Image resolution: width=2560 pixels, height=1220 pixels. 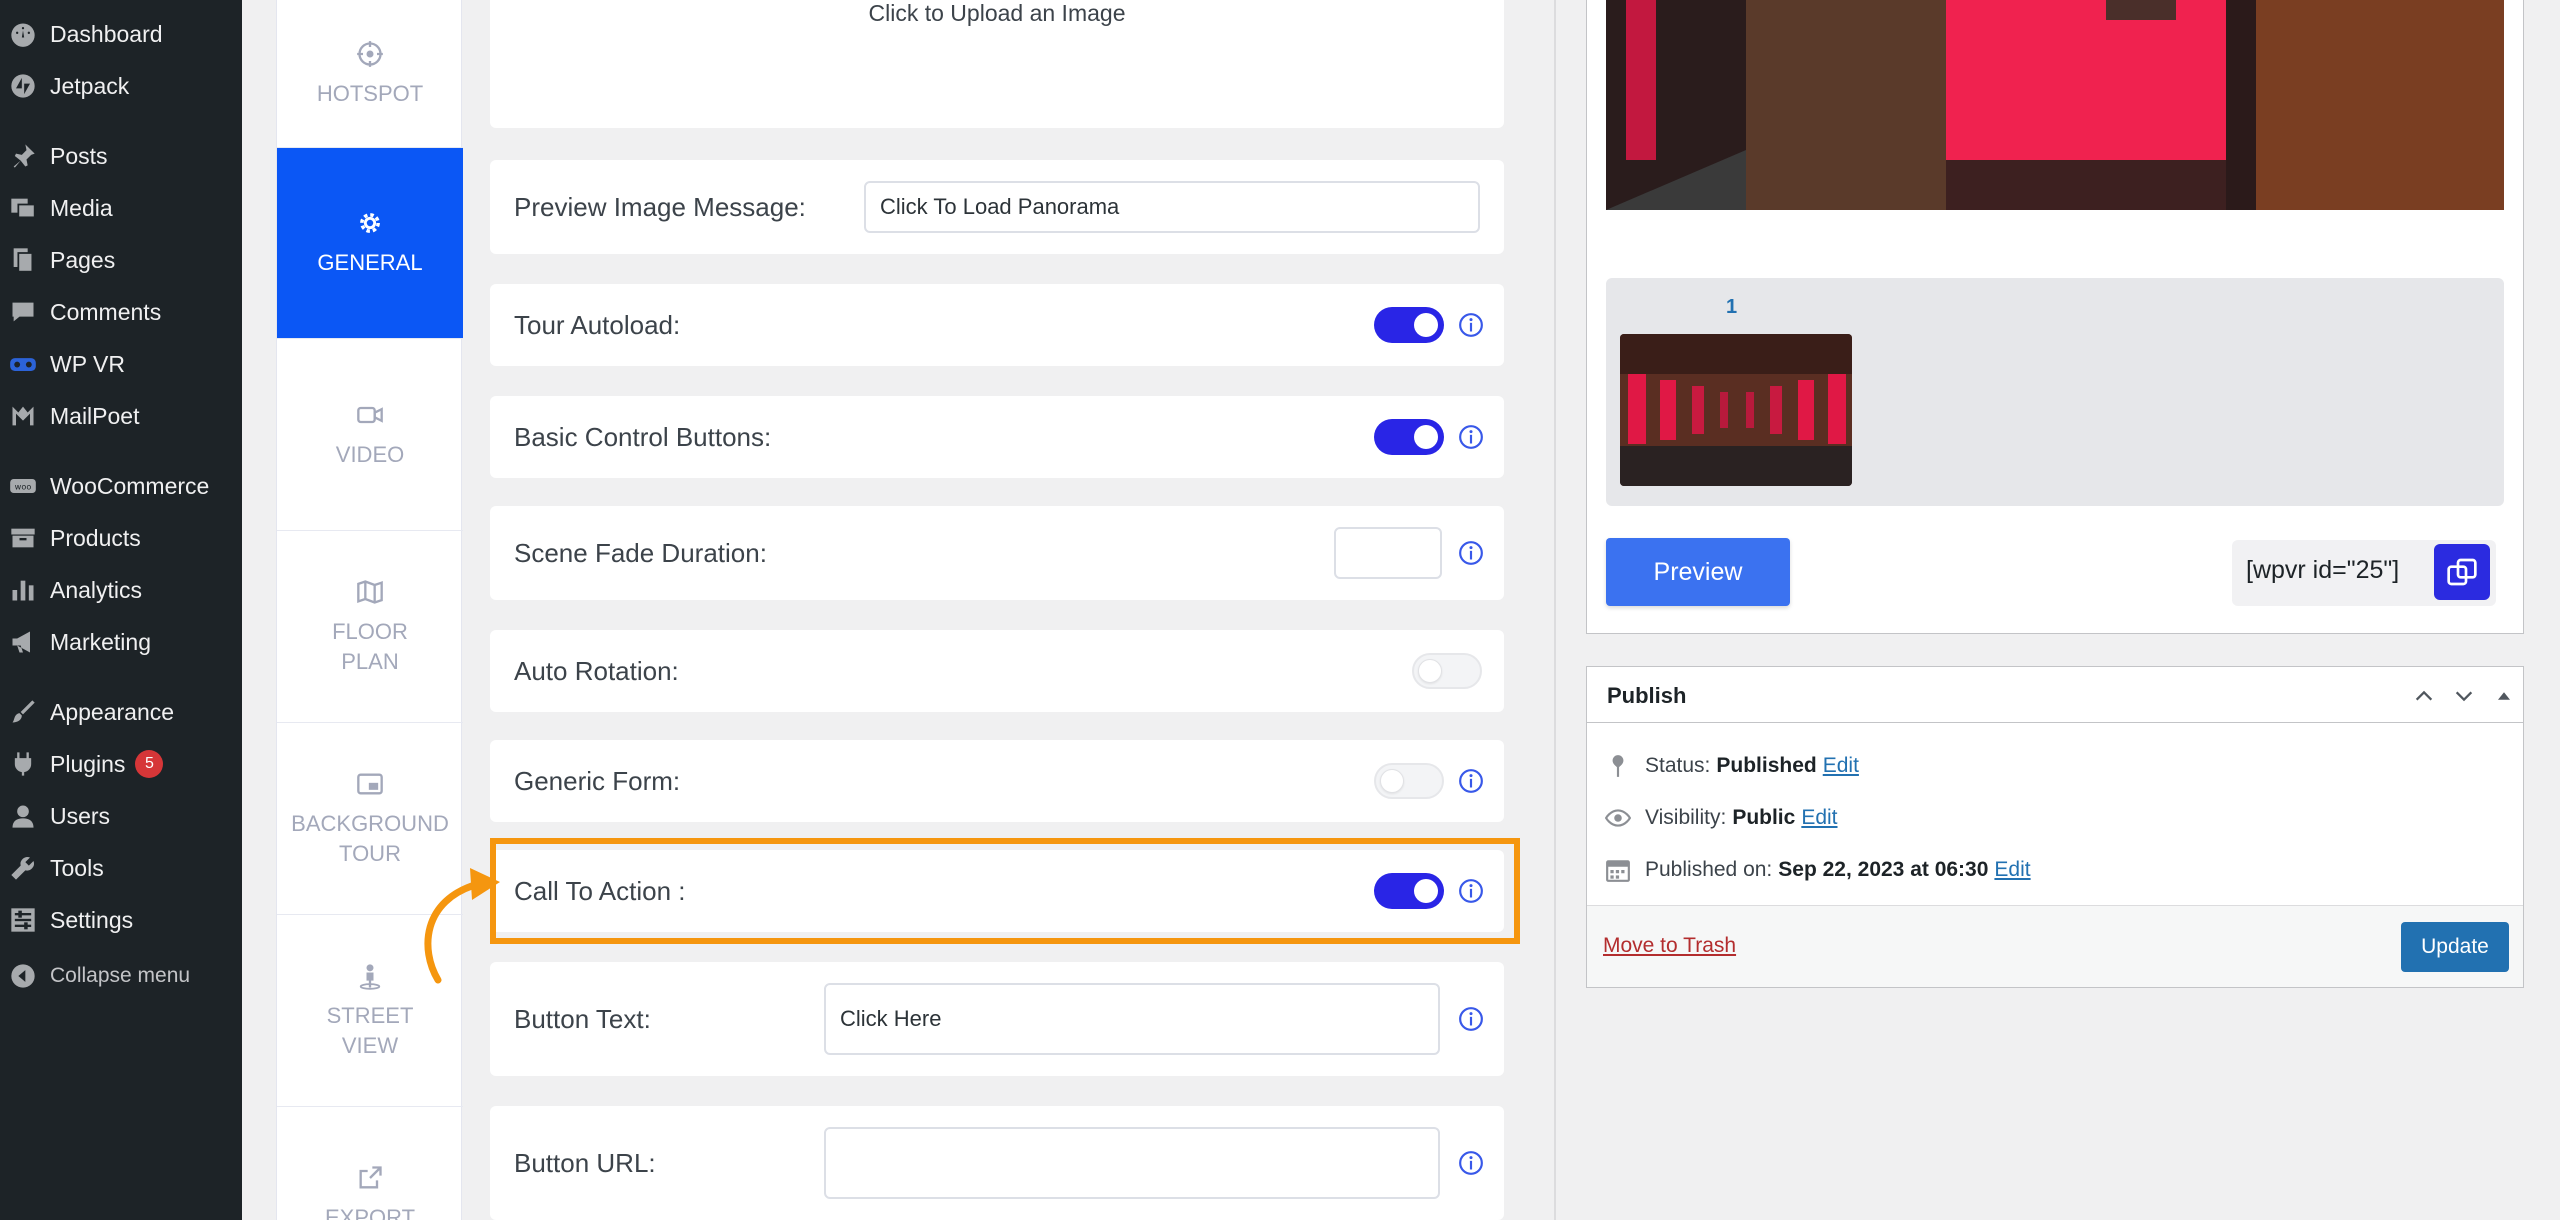 I want to click on tab-label-line2: VIEW, so click(x=370, y=1045).